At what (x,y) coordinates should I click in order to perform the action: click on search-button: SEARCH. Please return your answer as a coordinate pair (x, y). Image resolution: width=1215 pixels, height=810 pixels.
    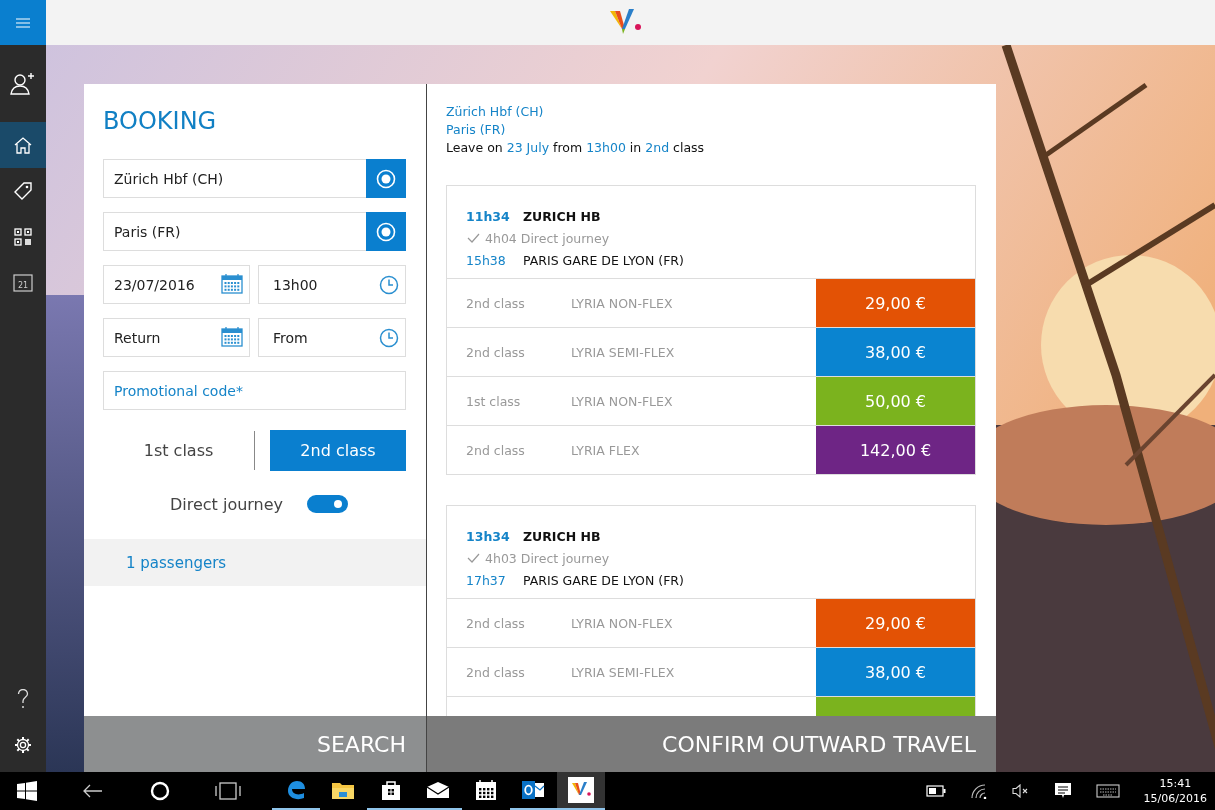
    Looking at the image, I should click on (255, 744).